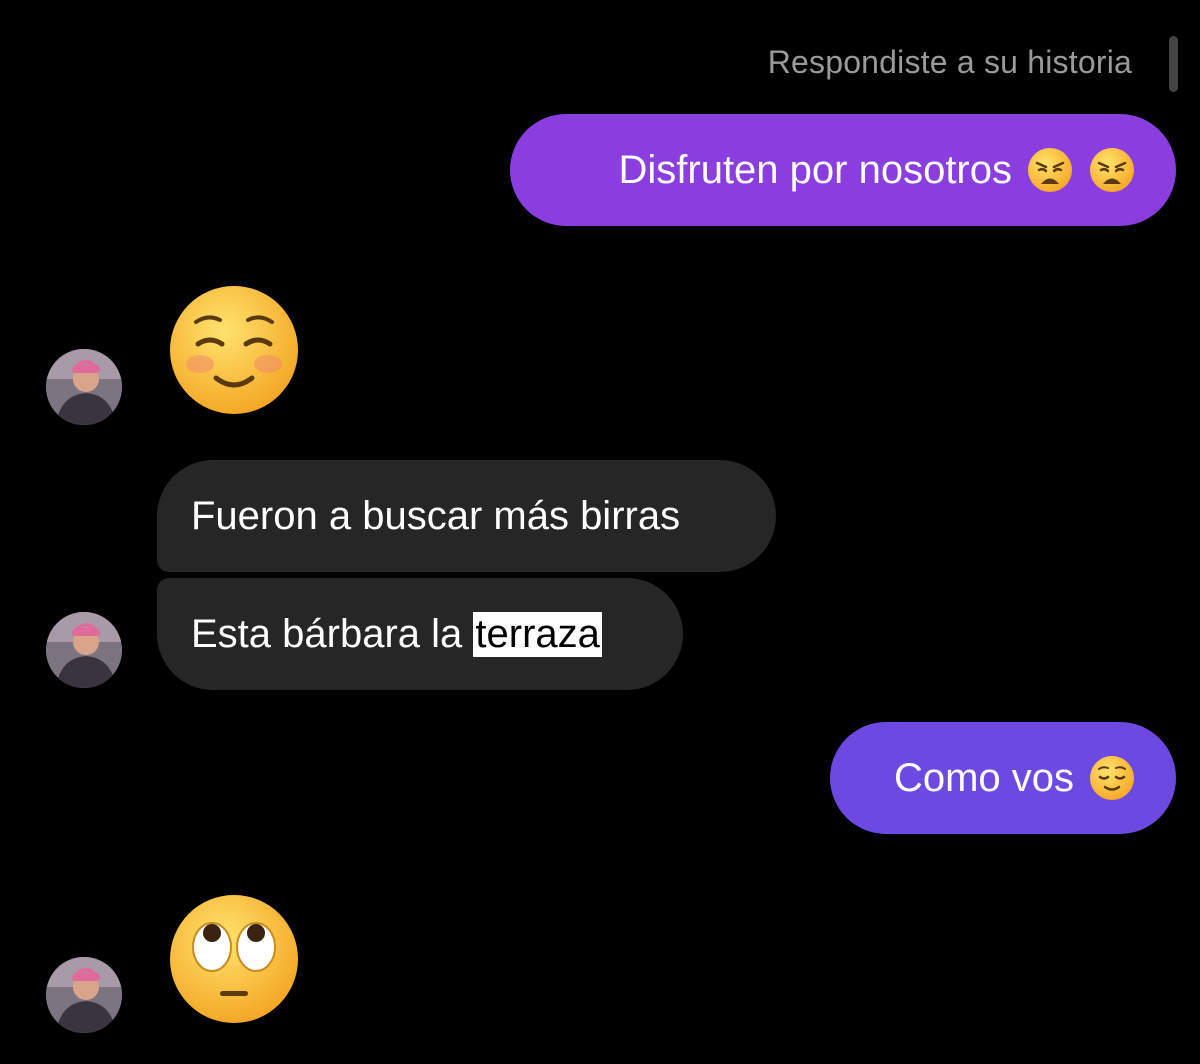 The width and height of the screenshot is (1200, 1064). I want to click on incoming-message-bubble: Esta bárbara la terraza, so click(420, 634).